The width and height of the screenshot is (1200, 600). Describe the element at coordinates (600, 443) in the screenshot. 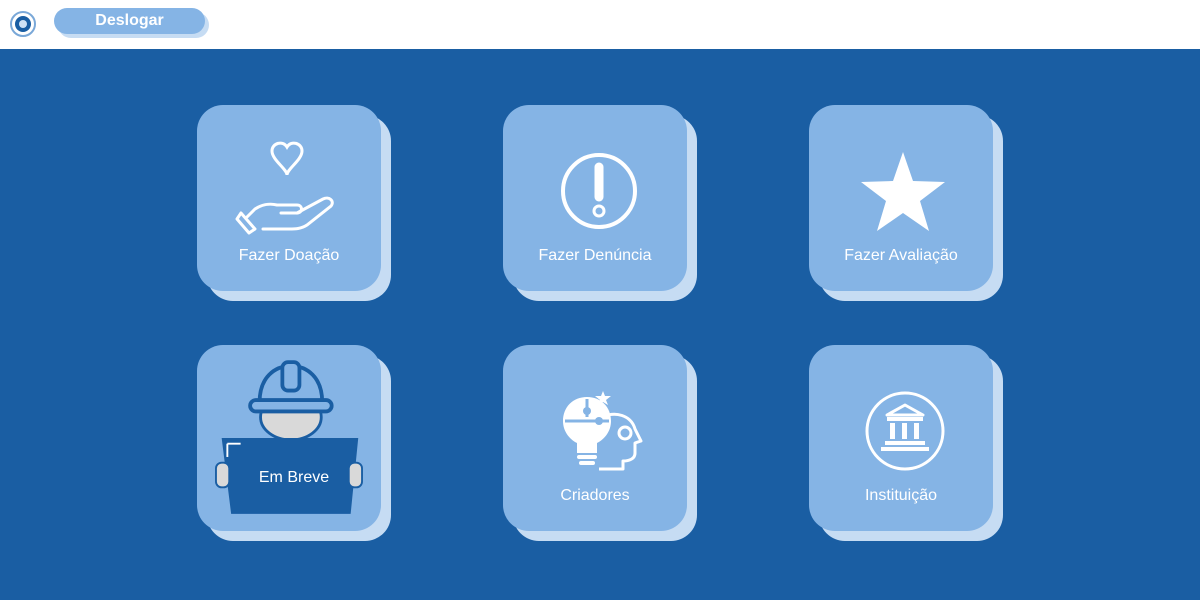

I see `creators-tile: Criadores` at that location.